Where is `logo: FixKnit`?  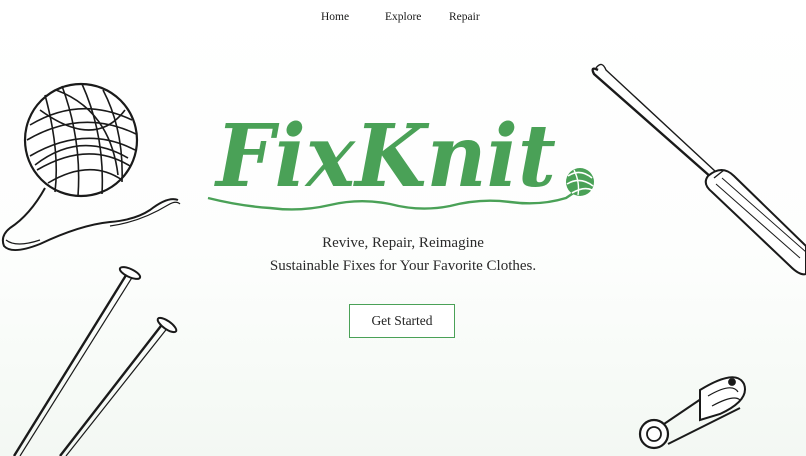
logo: FixKnit is located at coordinates (400, 158).